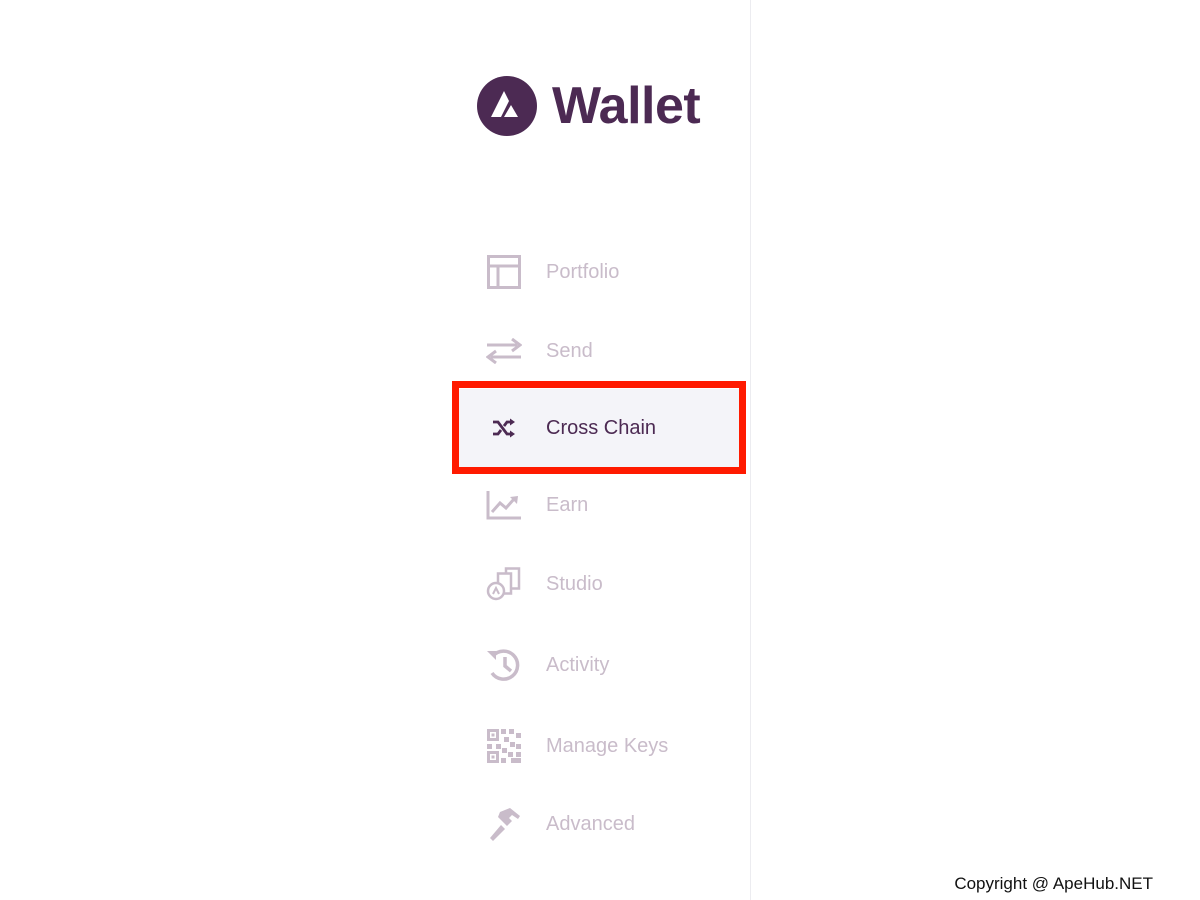  I want to click on history-icon, so click(504, 665).